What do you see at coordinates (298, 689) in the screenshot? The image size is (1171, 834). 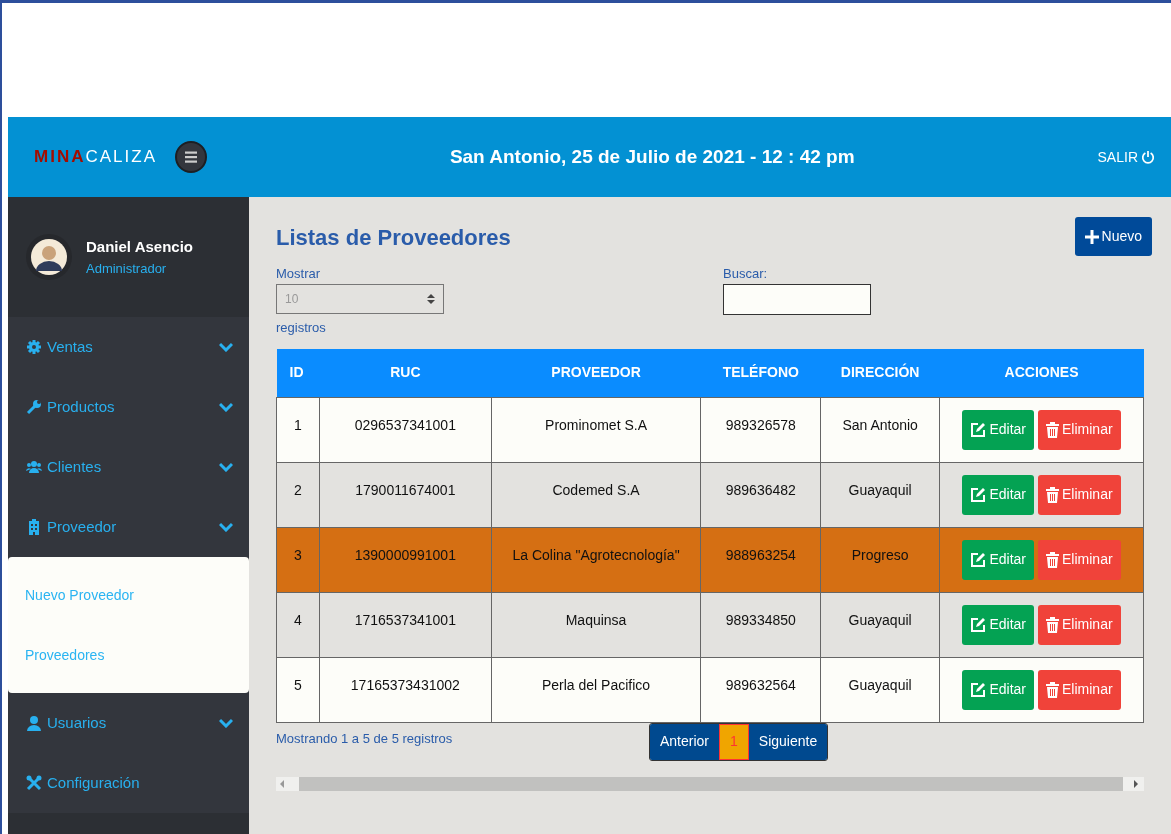 I see `table-cell: 5` at bounding box center [298, 689].